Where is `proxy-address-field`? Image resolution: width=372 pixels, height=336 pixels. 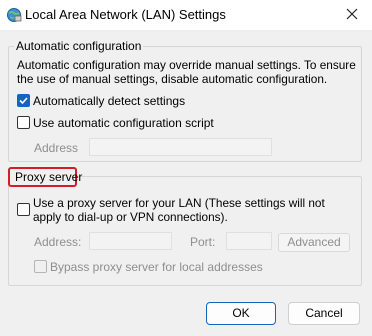 proxy-address-field is located at coordinates (130, 241).